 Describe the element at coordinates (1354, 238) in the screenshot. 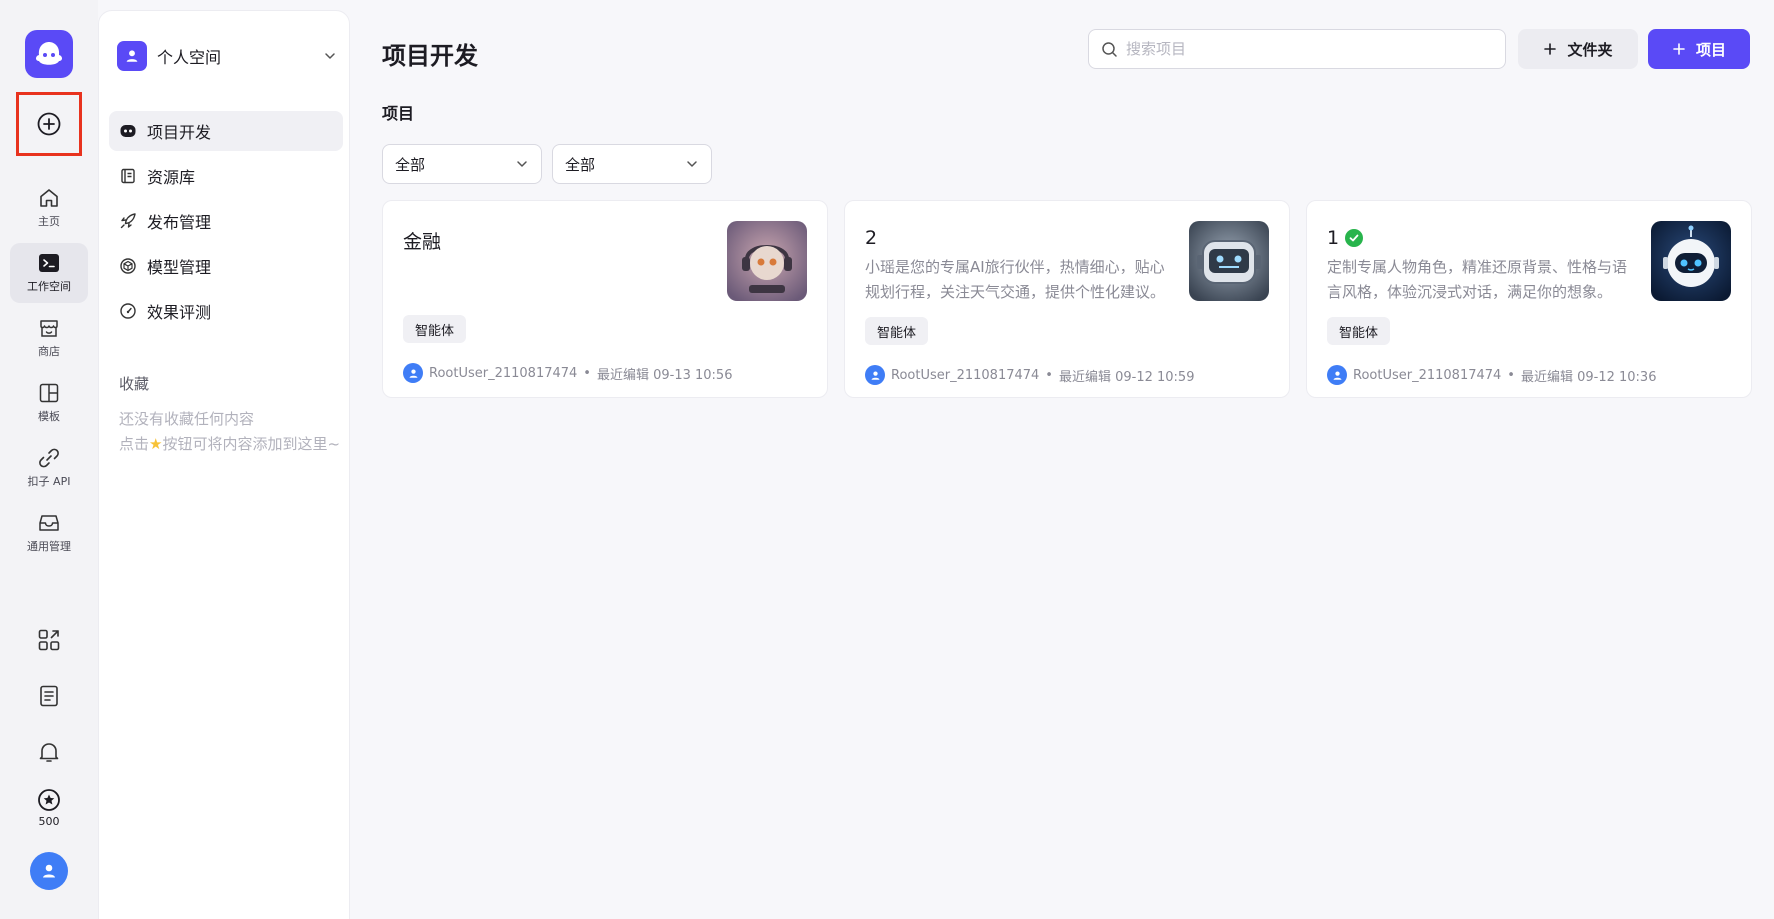

I see `published-check-icon` at that location.